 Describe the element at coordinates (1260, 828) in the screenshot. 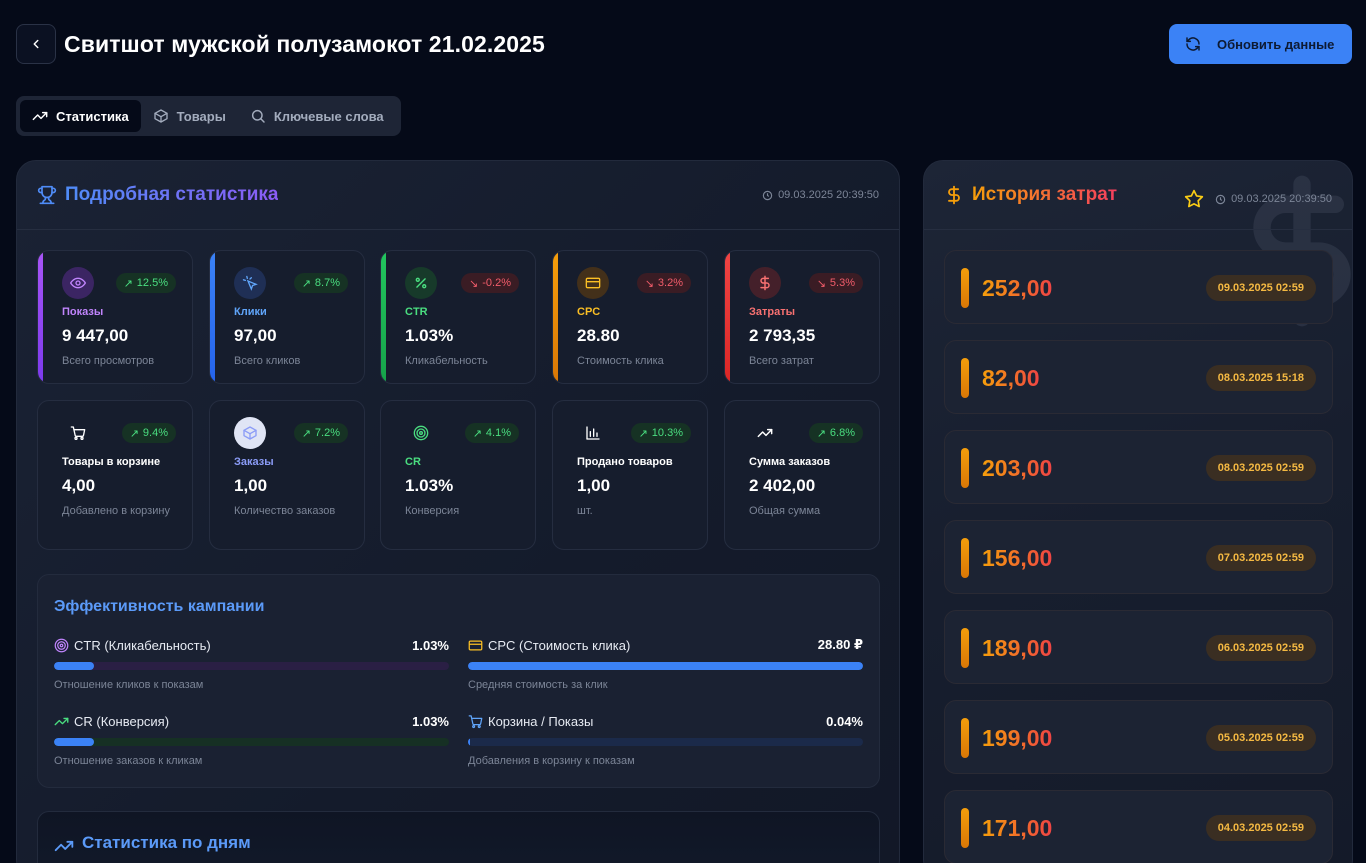

I see `cost-date-badge: 04.03.2025 02:59` at that location.